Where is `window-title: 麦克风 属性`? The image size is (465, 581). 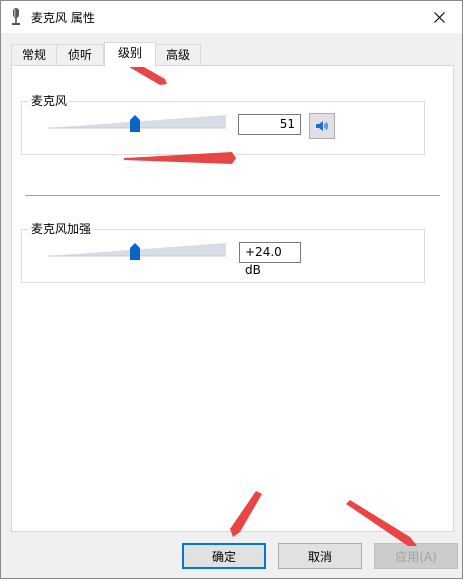
window-title: 麦克风 属性 is located at coordinates (63, 18).